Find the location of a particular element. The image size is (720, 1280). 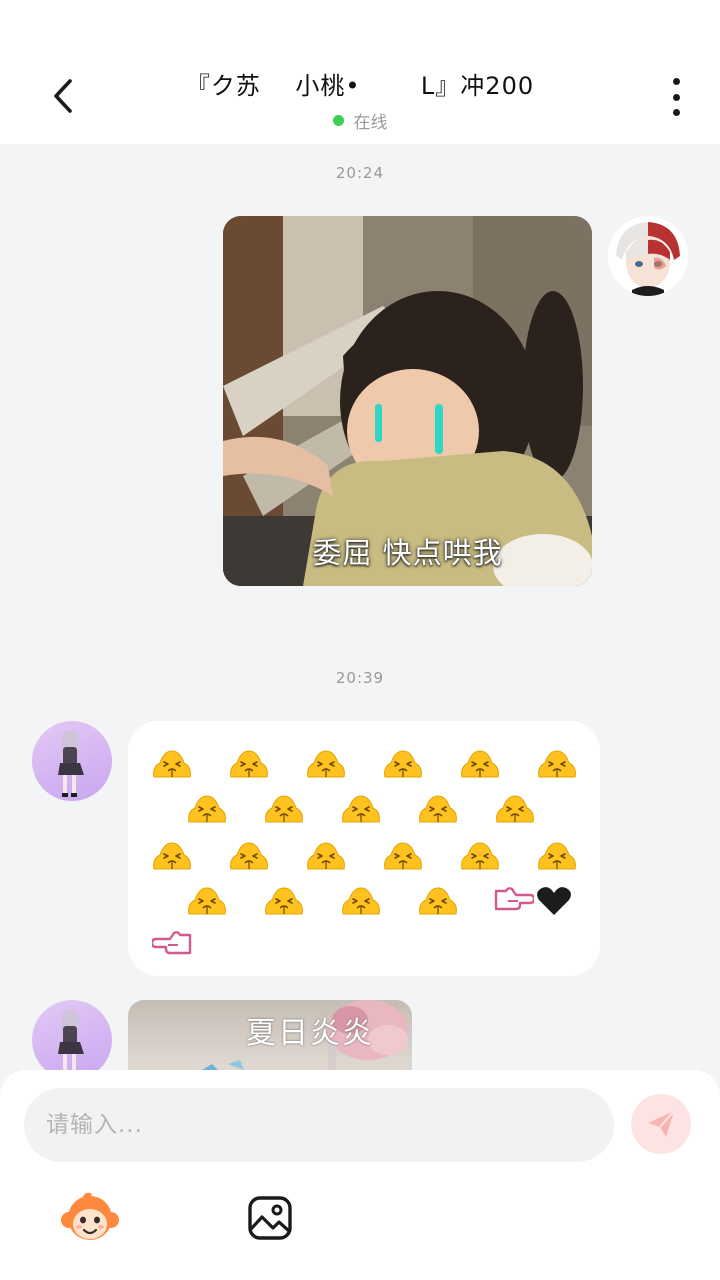

more-vertical-icon is located at coordinates (676, 81).